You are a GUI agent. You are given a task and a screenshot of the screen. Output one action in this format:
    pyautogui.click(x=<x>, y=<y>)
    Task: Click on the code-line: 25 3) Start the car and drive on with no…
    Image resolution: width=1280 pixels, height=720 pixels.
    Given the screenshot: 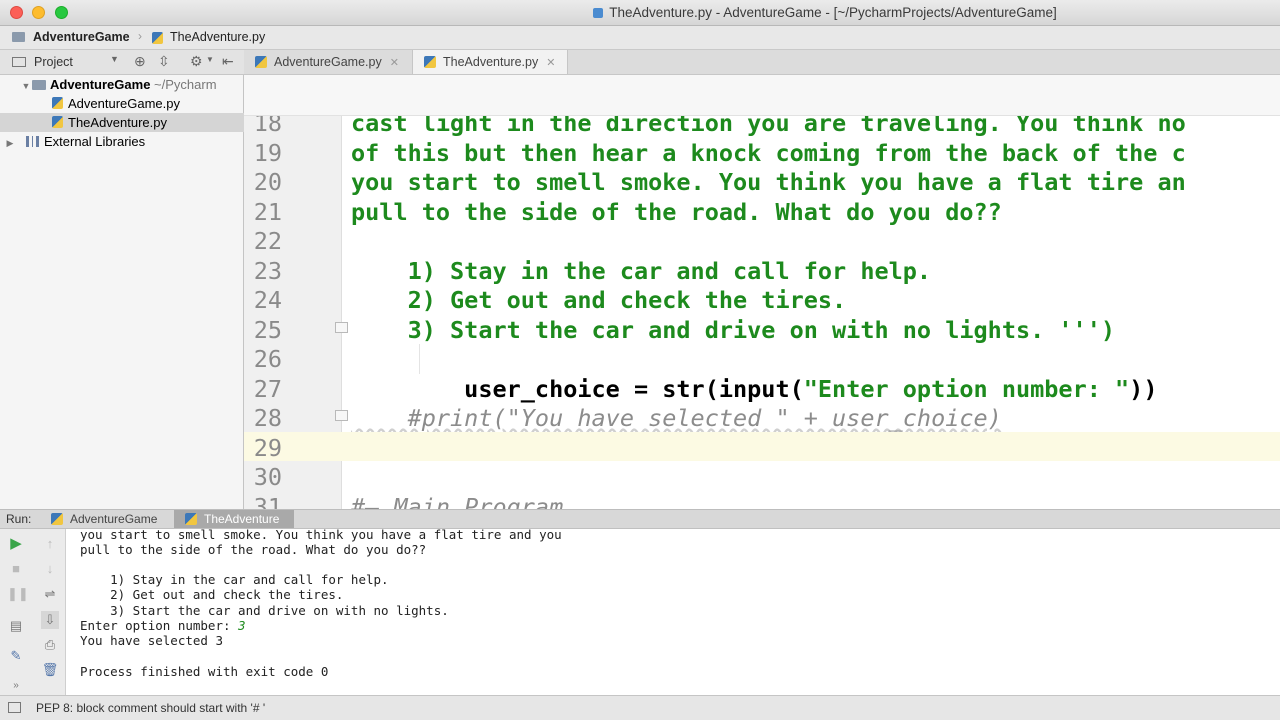 What is the action you would take?
    pyautogui.click(x=762, y=329)
    